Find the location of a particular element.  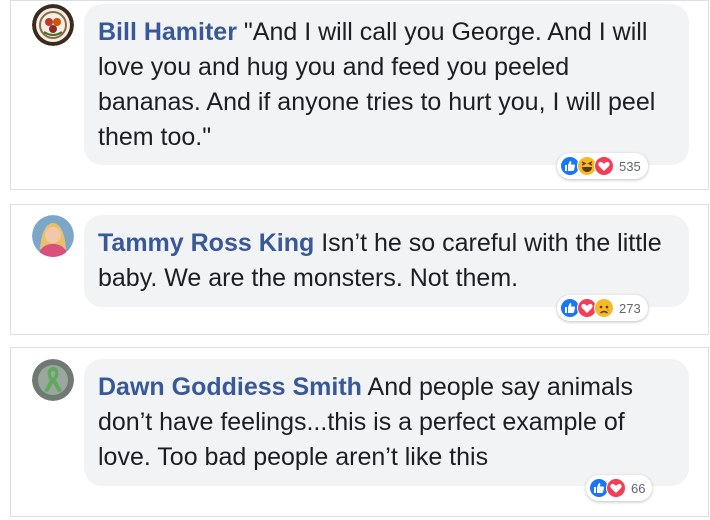

reactions-summary: 535 is located at coordinates (602, 166).